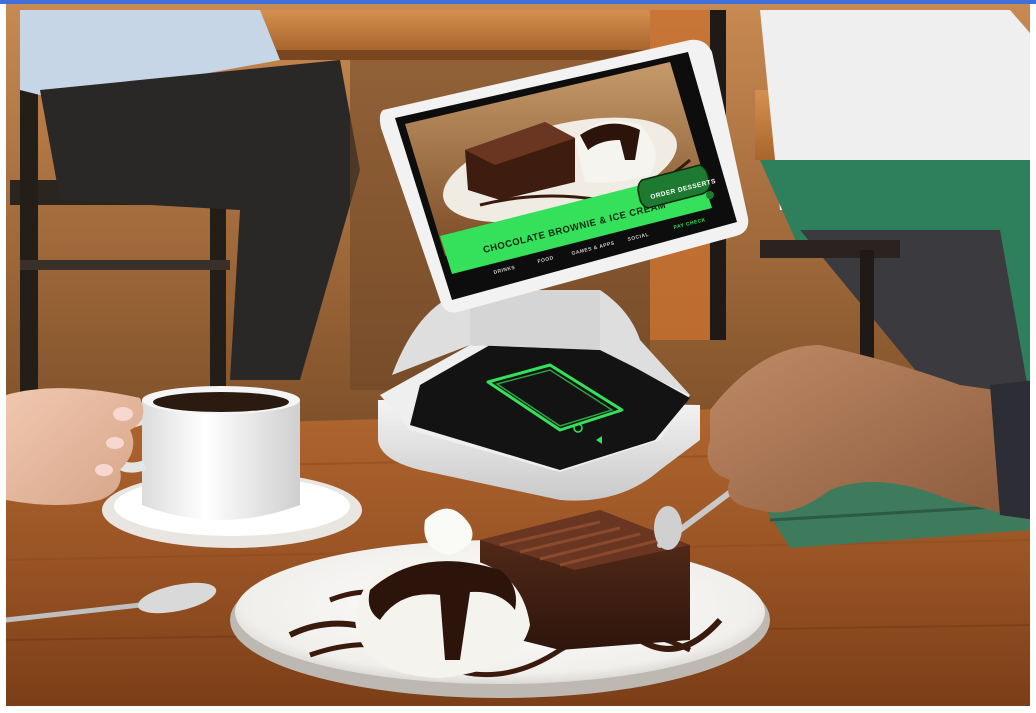  What do you see at coordinates (518, 709) in the screenshot?
I see `frame-bottom-edge` at bounding box center [518, 709].